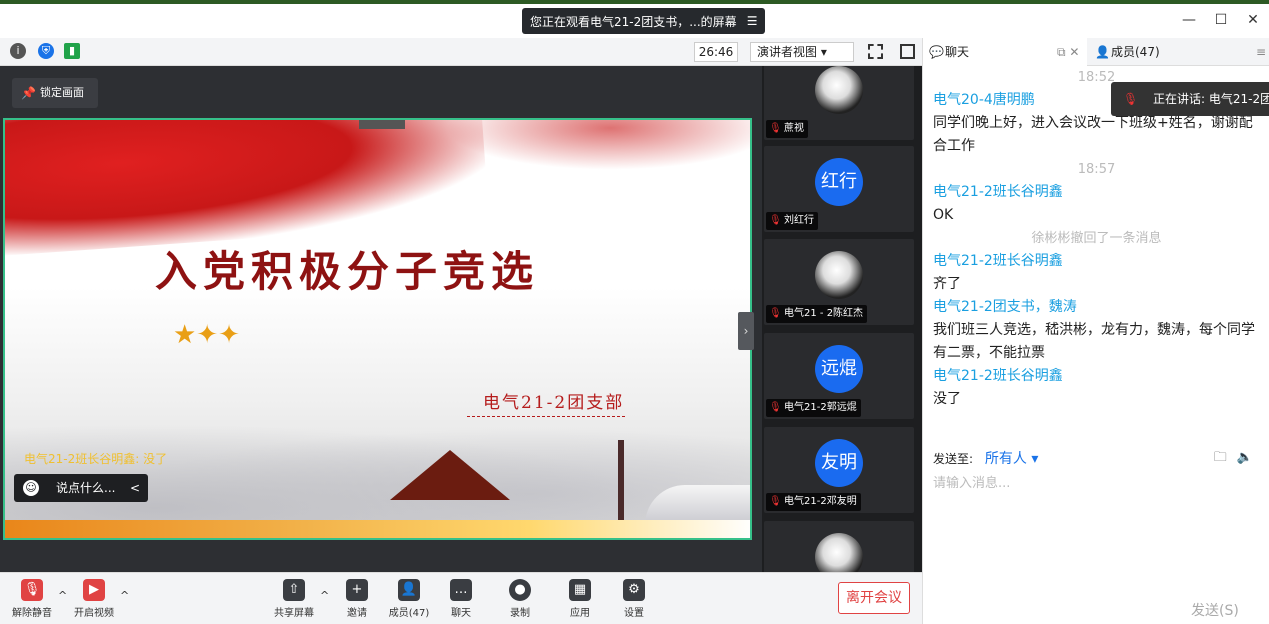  I want to click on folder-icon: 🗀, so click(1225, 457).